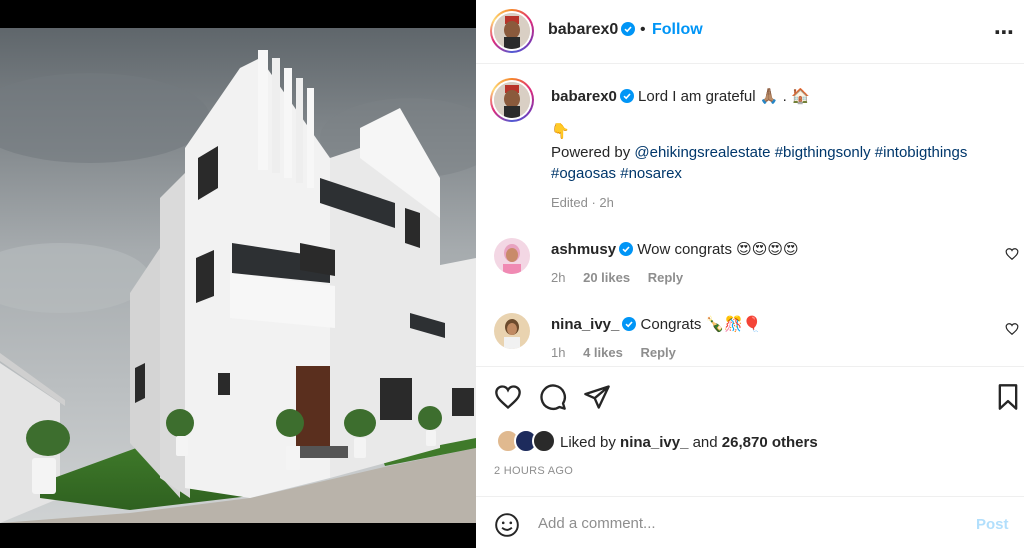 This screenshot has width=1024, height=548. What do you see at coordinates (770, 442) in the screenshot?
I see `likes-count: 26,870 others` at bounding box center [770, 442].